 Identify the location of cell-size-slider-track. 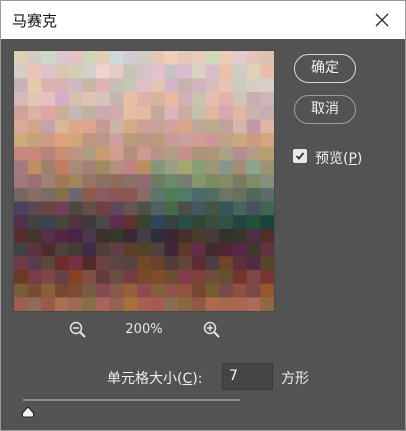
(131, 400).